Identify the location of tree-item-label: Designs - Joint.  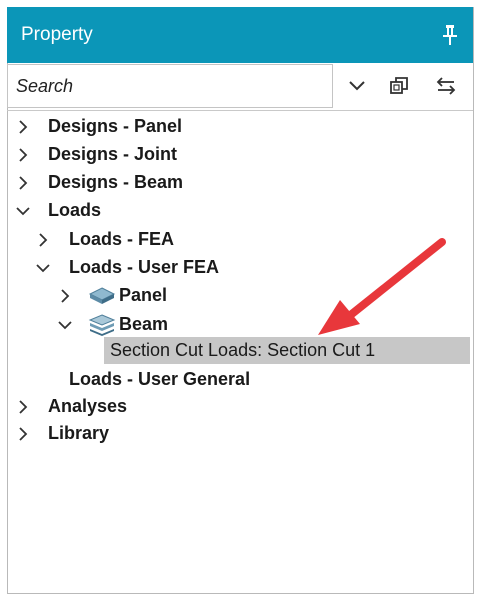
(113, 154).